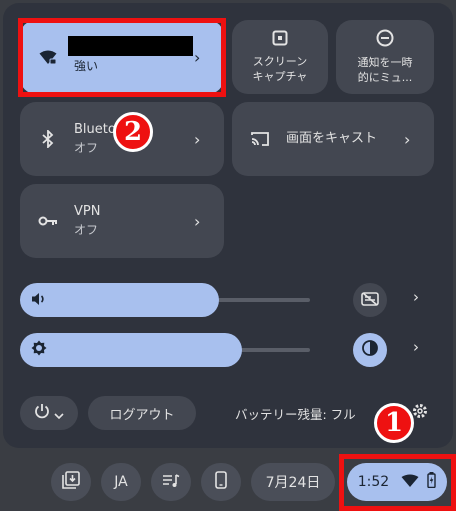  What do you see at coordinates (397, 482) in the screenshot?
I see `system-tray-button: 1:52` at bounding box center [397, 482].